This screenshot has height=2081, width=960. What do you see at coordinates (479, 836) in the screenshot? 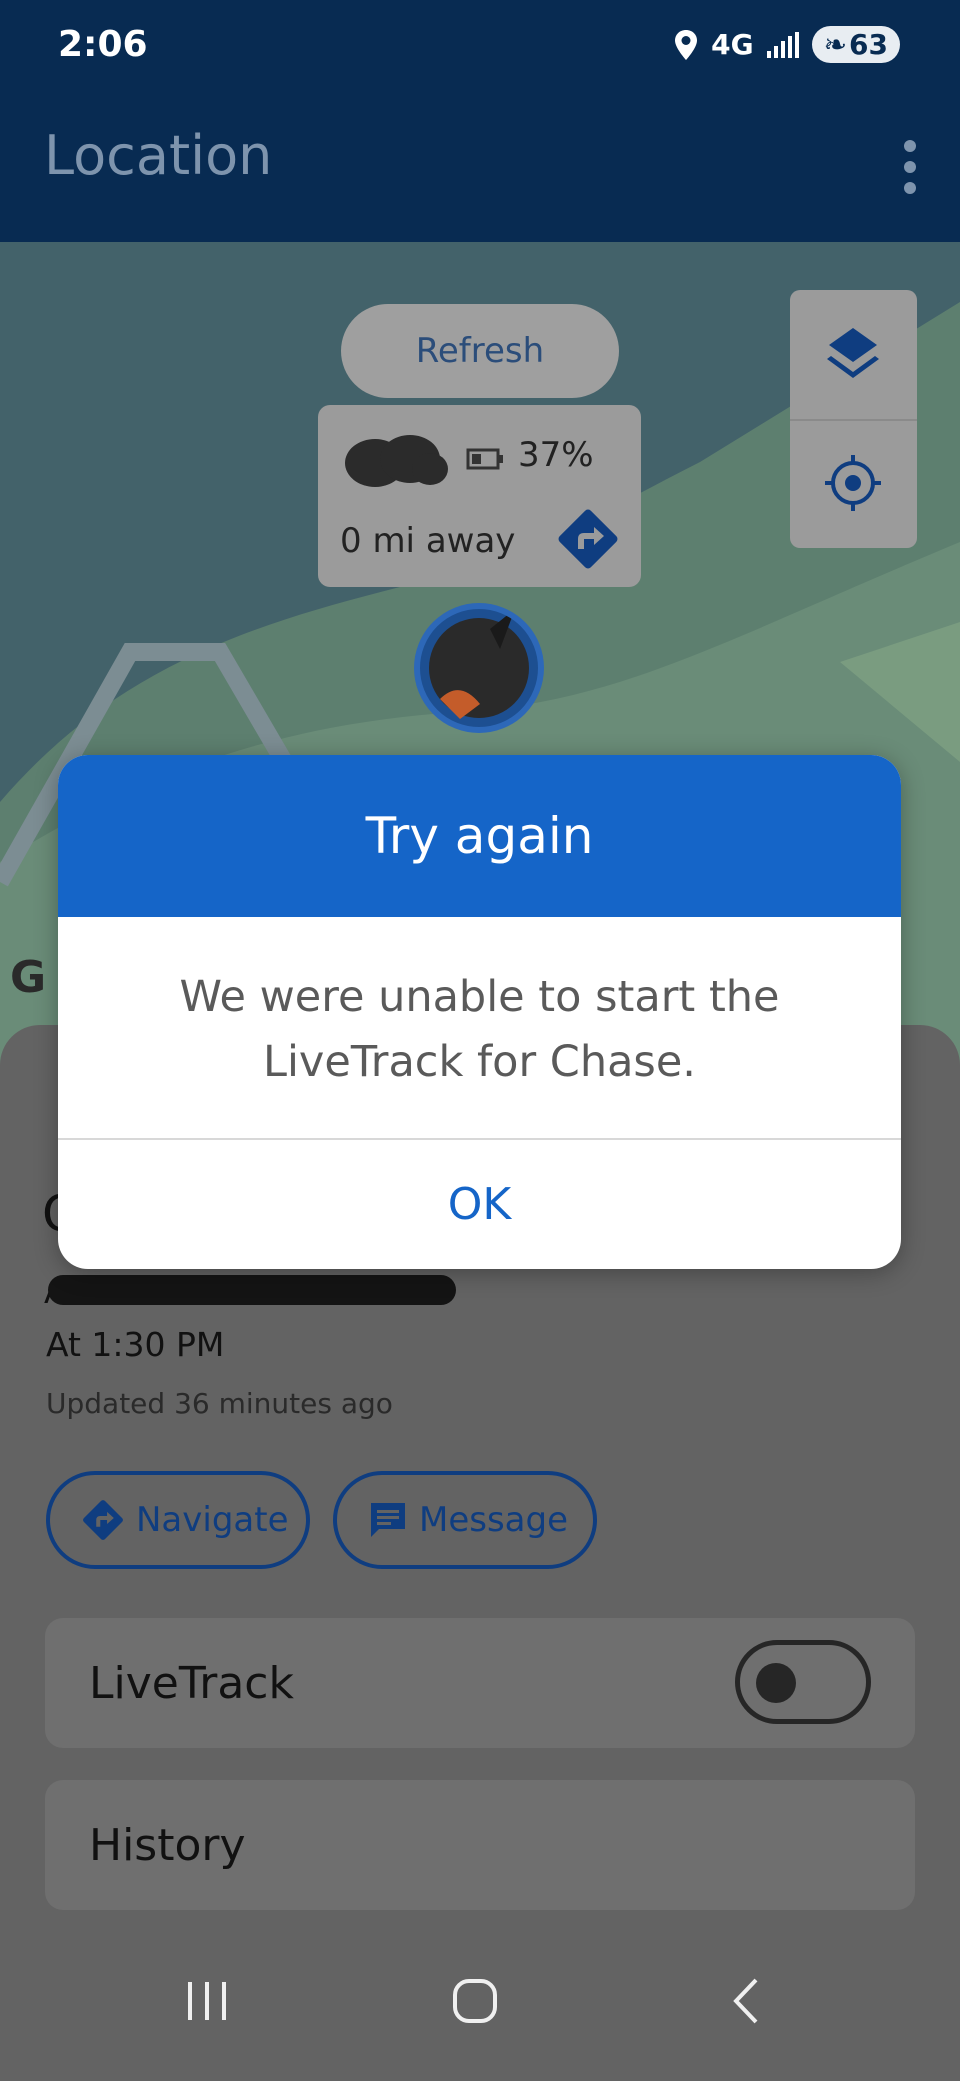
I see `dialog-title: Try again` at bounding box center [479, 836].